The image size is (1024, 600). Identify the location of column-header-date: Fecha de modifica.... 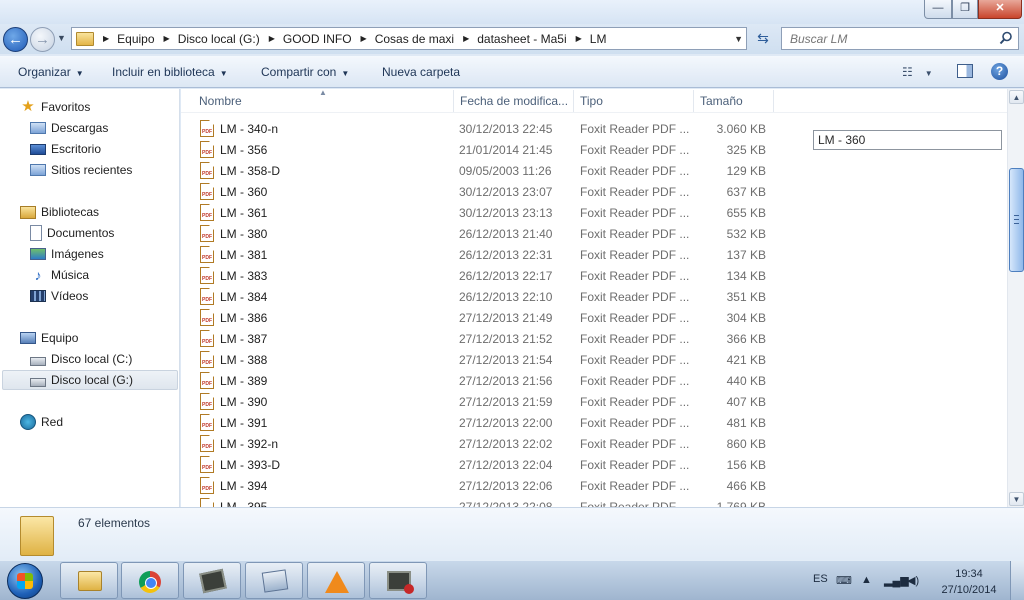
(514, 101).